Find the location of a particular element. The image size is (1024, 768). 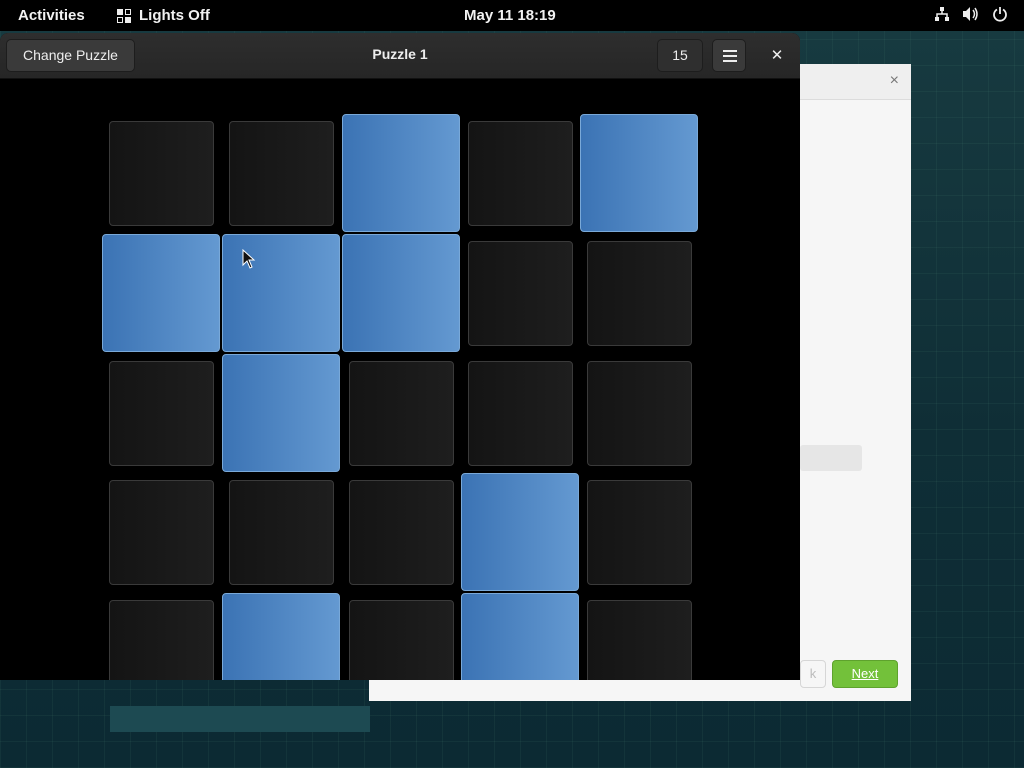

background-close-icon: × is located at coordinates (894, 81).